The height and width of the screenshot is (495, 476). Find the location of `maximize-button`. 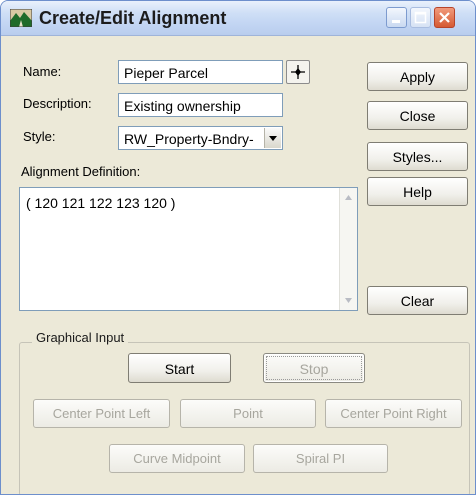

maximize-button is located at coordinates (420, 17).